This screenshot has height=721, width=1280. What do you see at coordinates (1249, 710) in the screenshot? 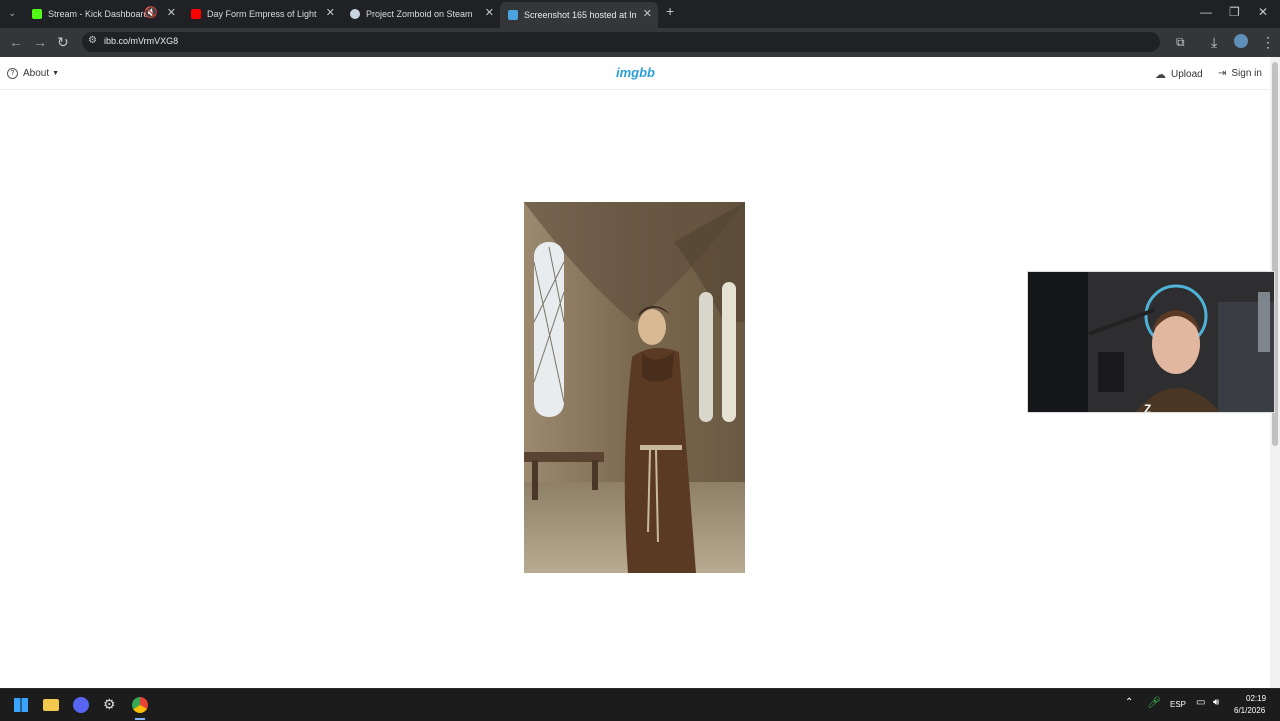
I see `clock-date: 6/1/2026` at bounding box center [1249, 710].